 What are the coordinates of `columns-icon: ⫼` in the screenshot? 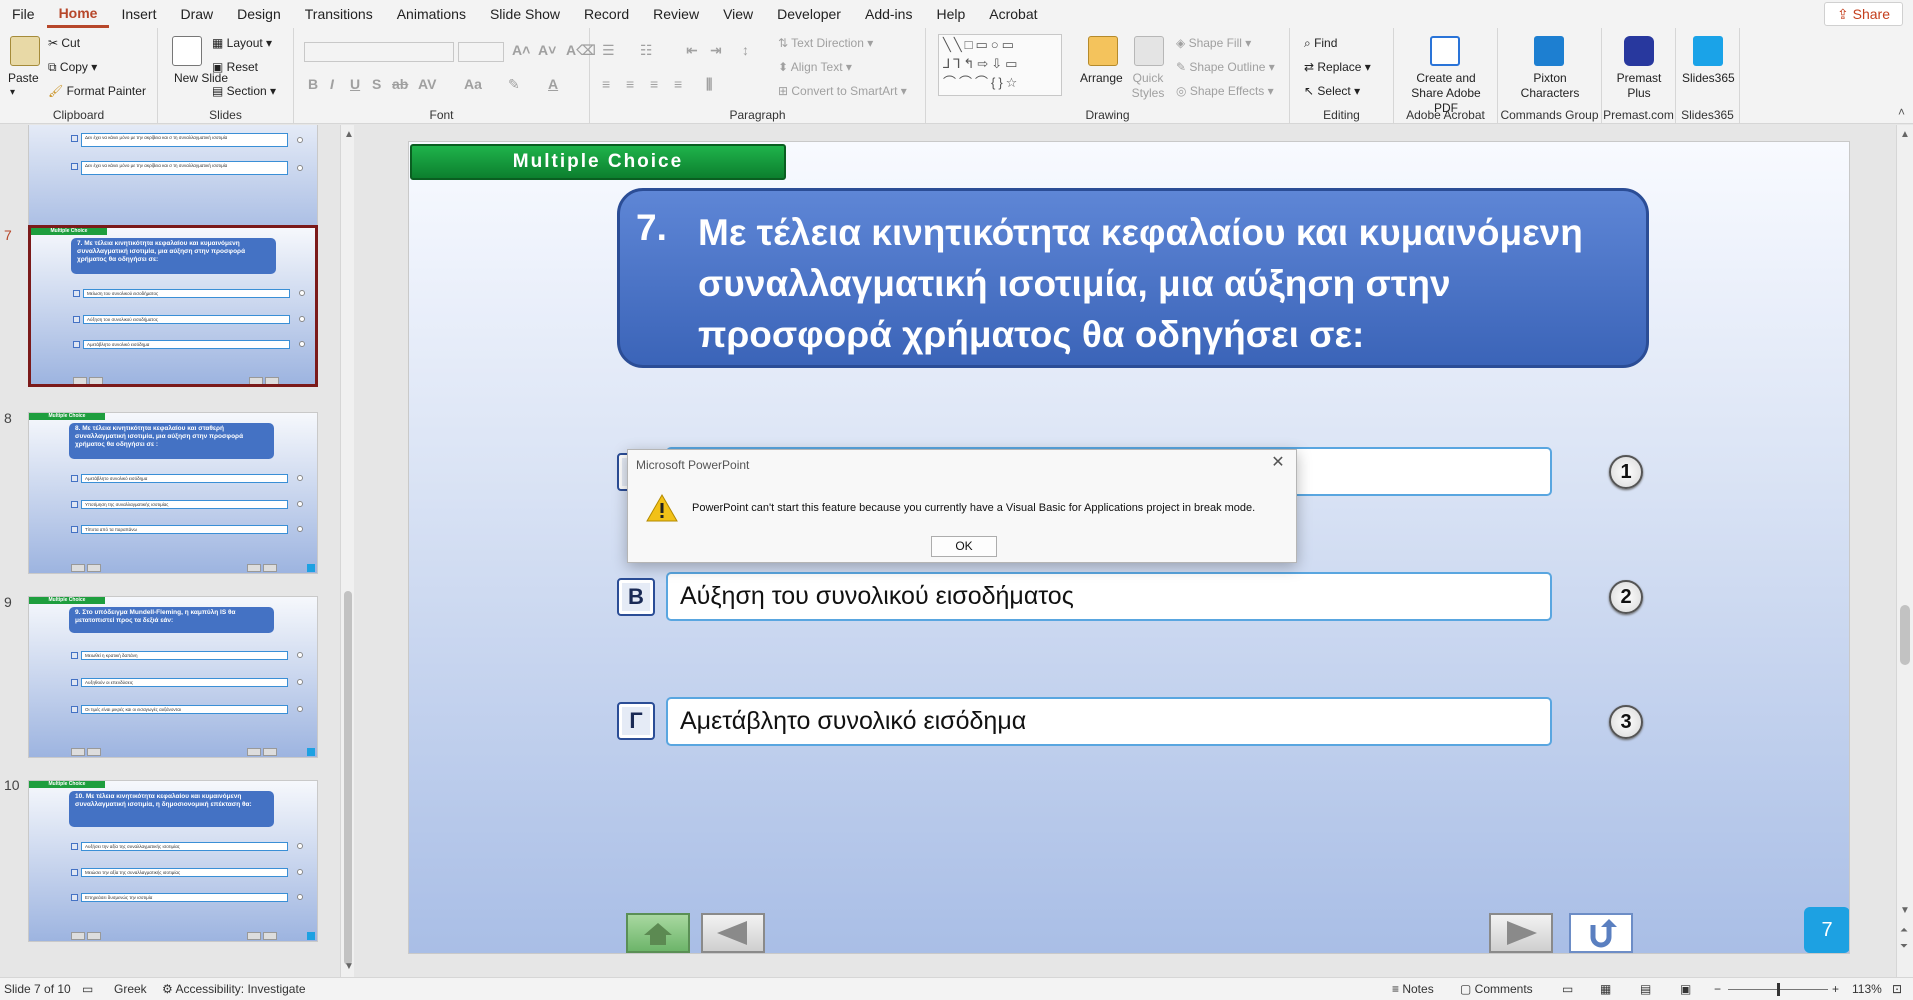 It's located at (709, 84).